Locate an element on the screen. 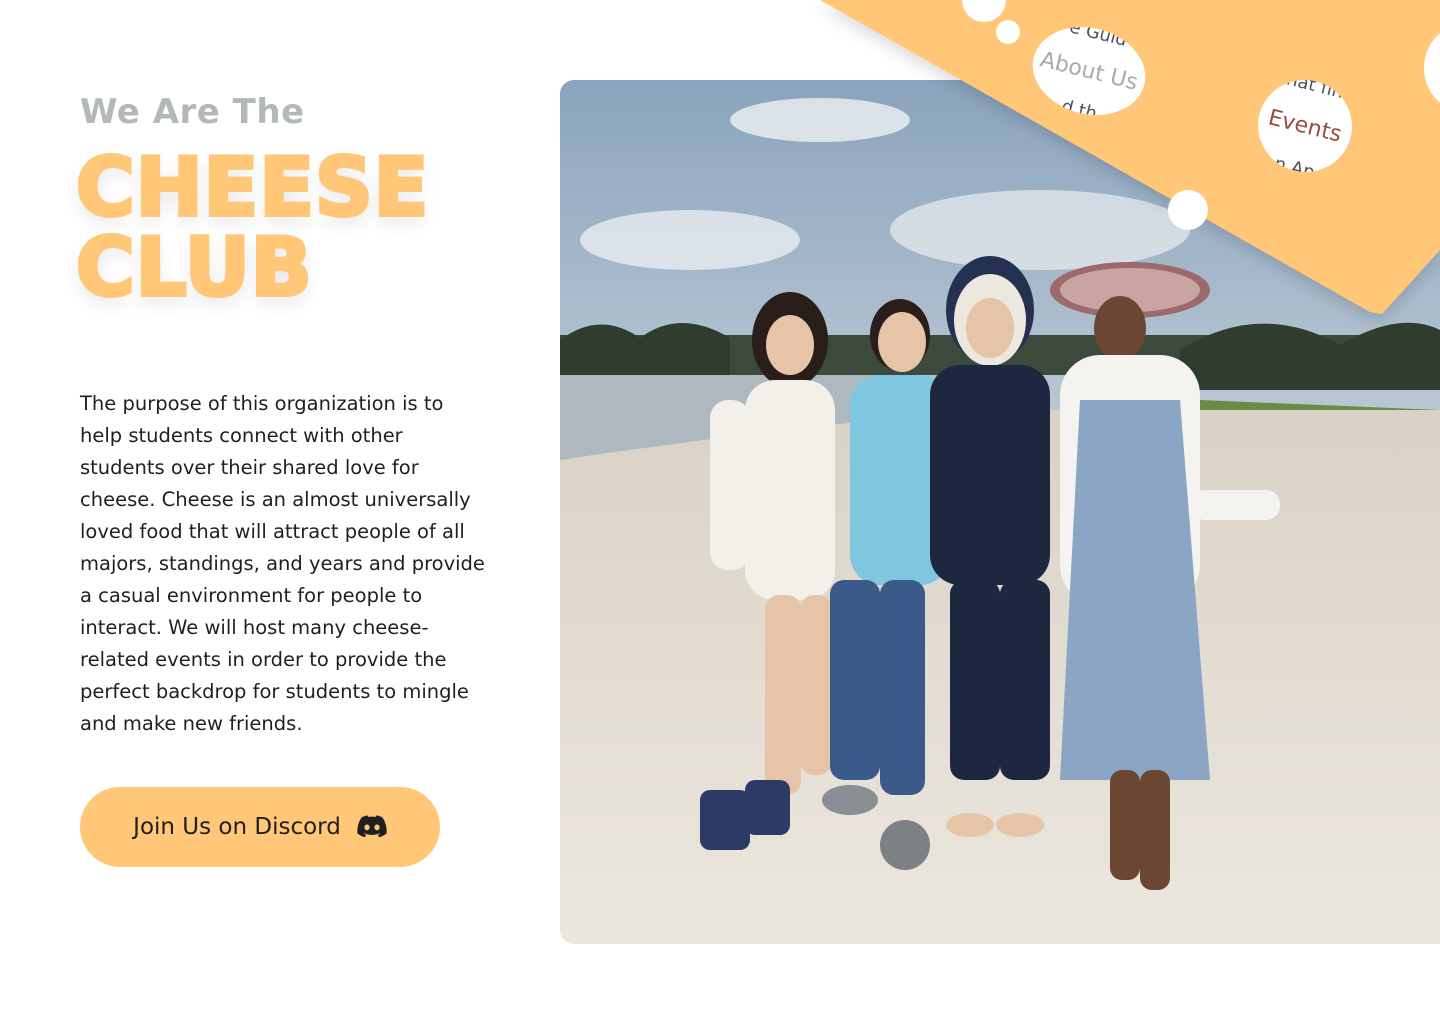 The height and width of the screenshot is (1024, 1440). discord-icon is located at coordinates (372, 827).